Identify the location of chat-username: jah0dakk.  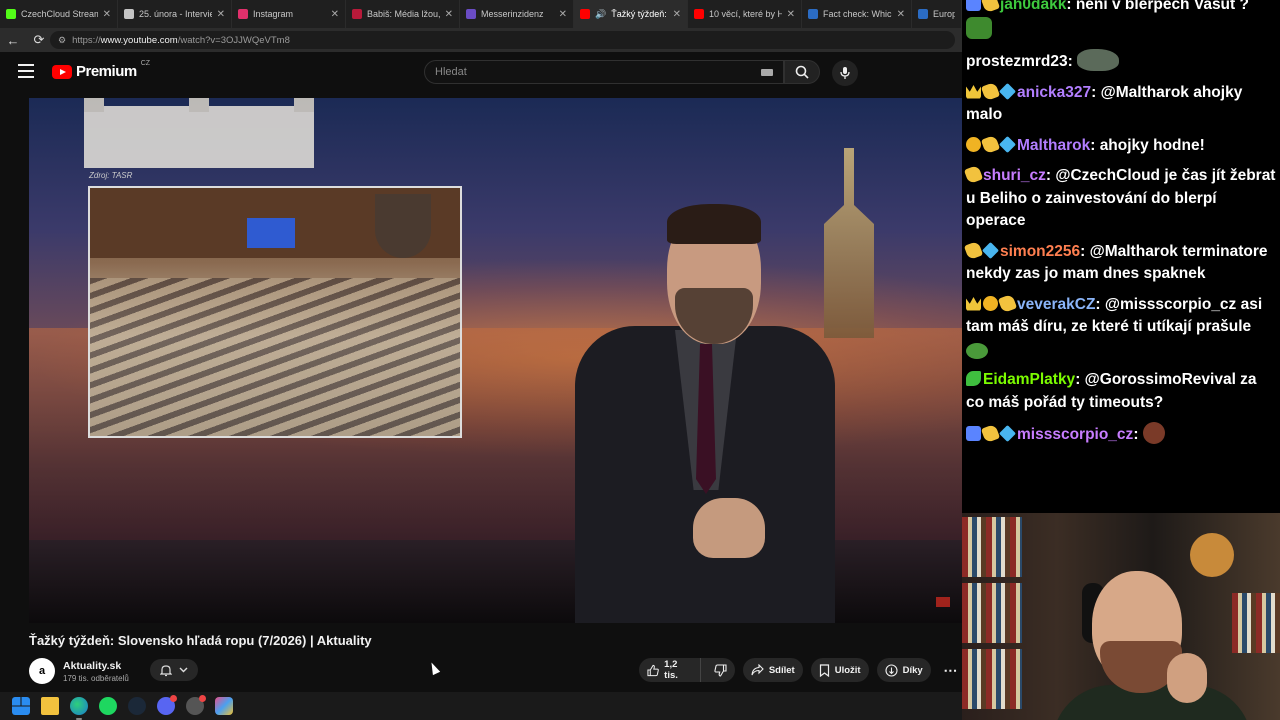
(1033, 6).